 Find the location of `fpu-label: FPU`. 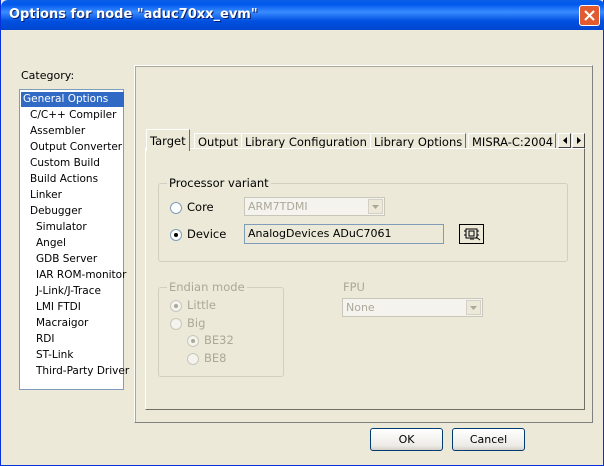

fpu-label: FPU is located at coordinates (354, 287).